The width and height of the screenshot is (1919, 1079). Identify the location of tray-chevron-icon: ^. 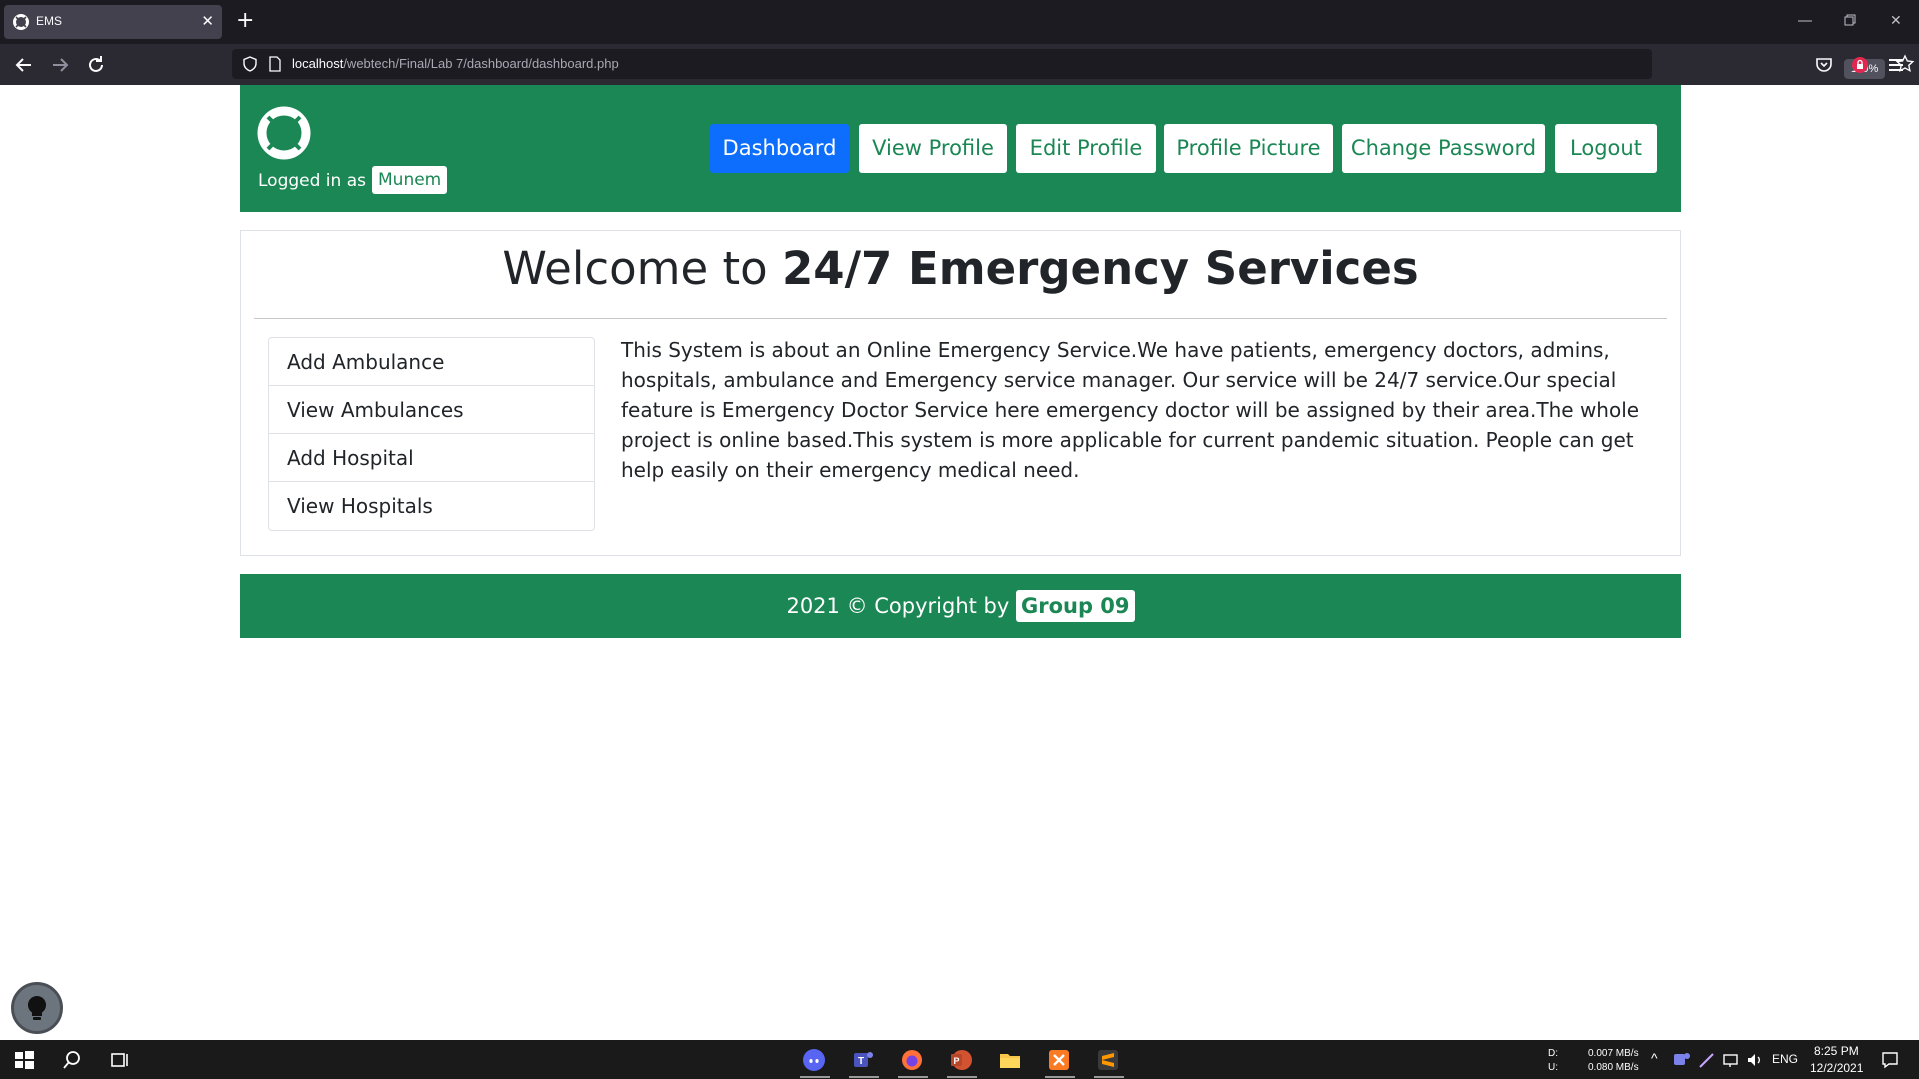
(1654, 1058).